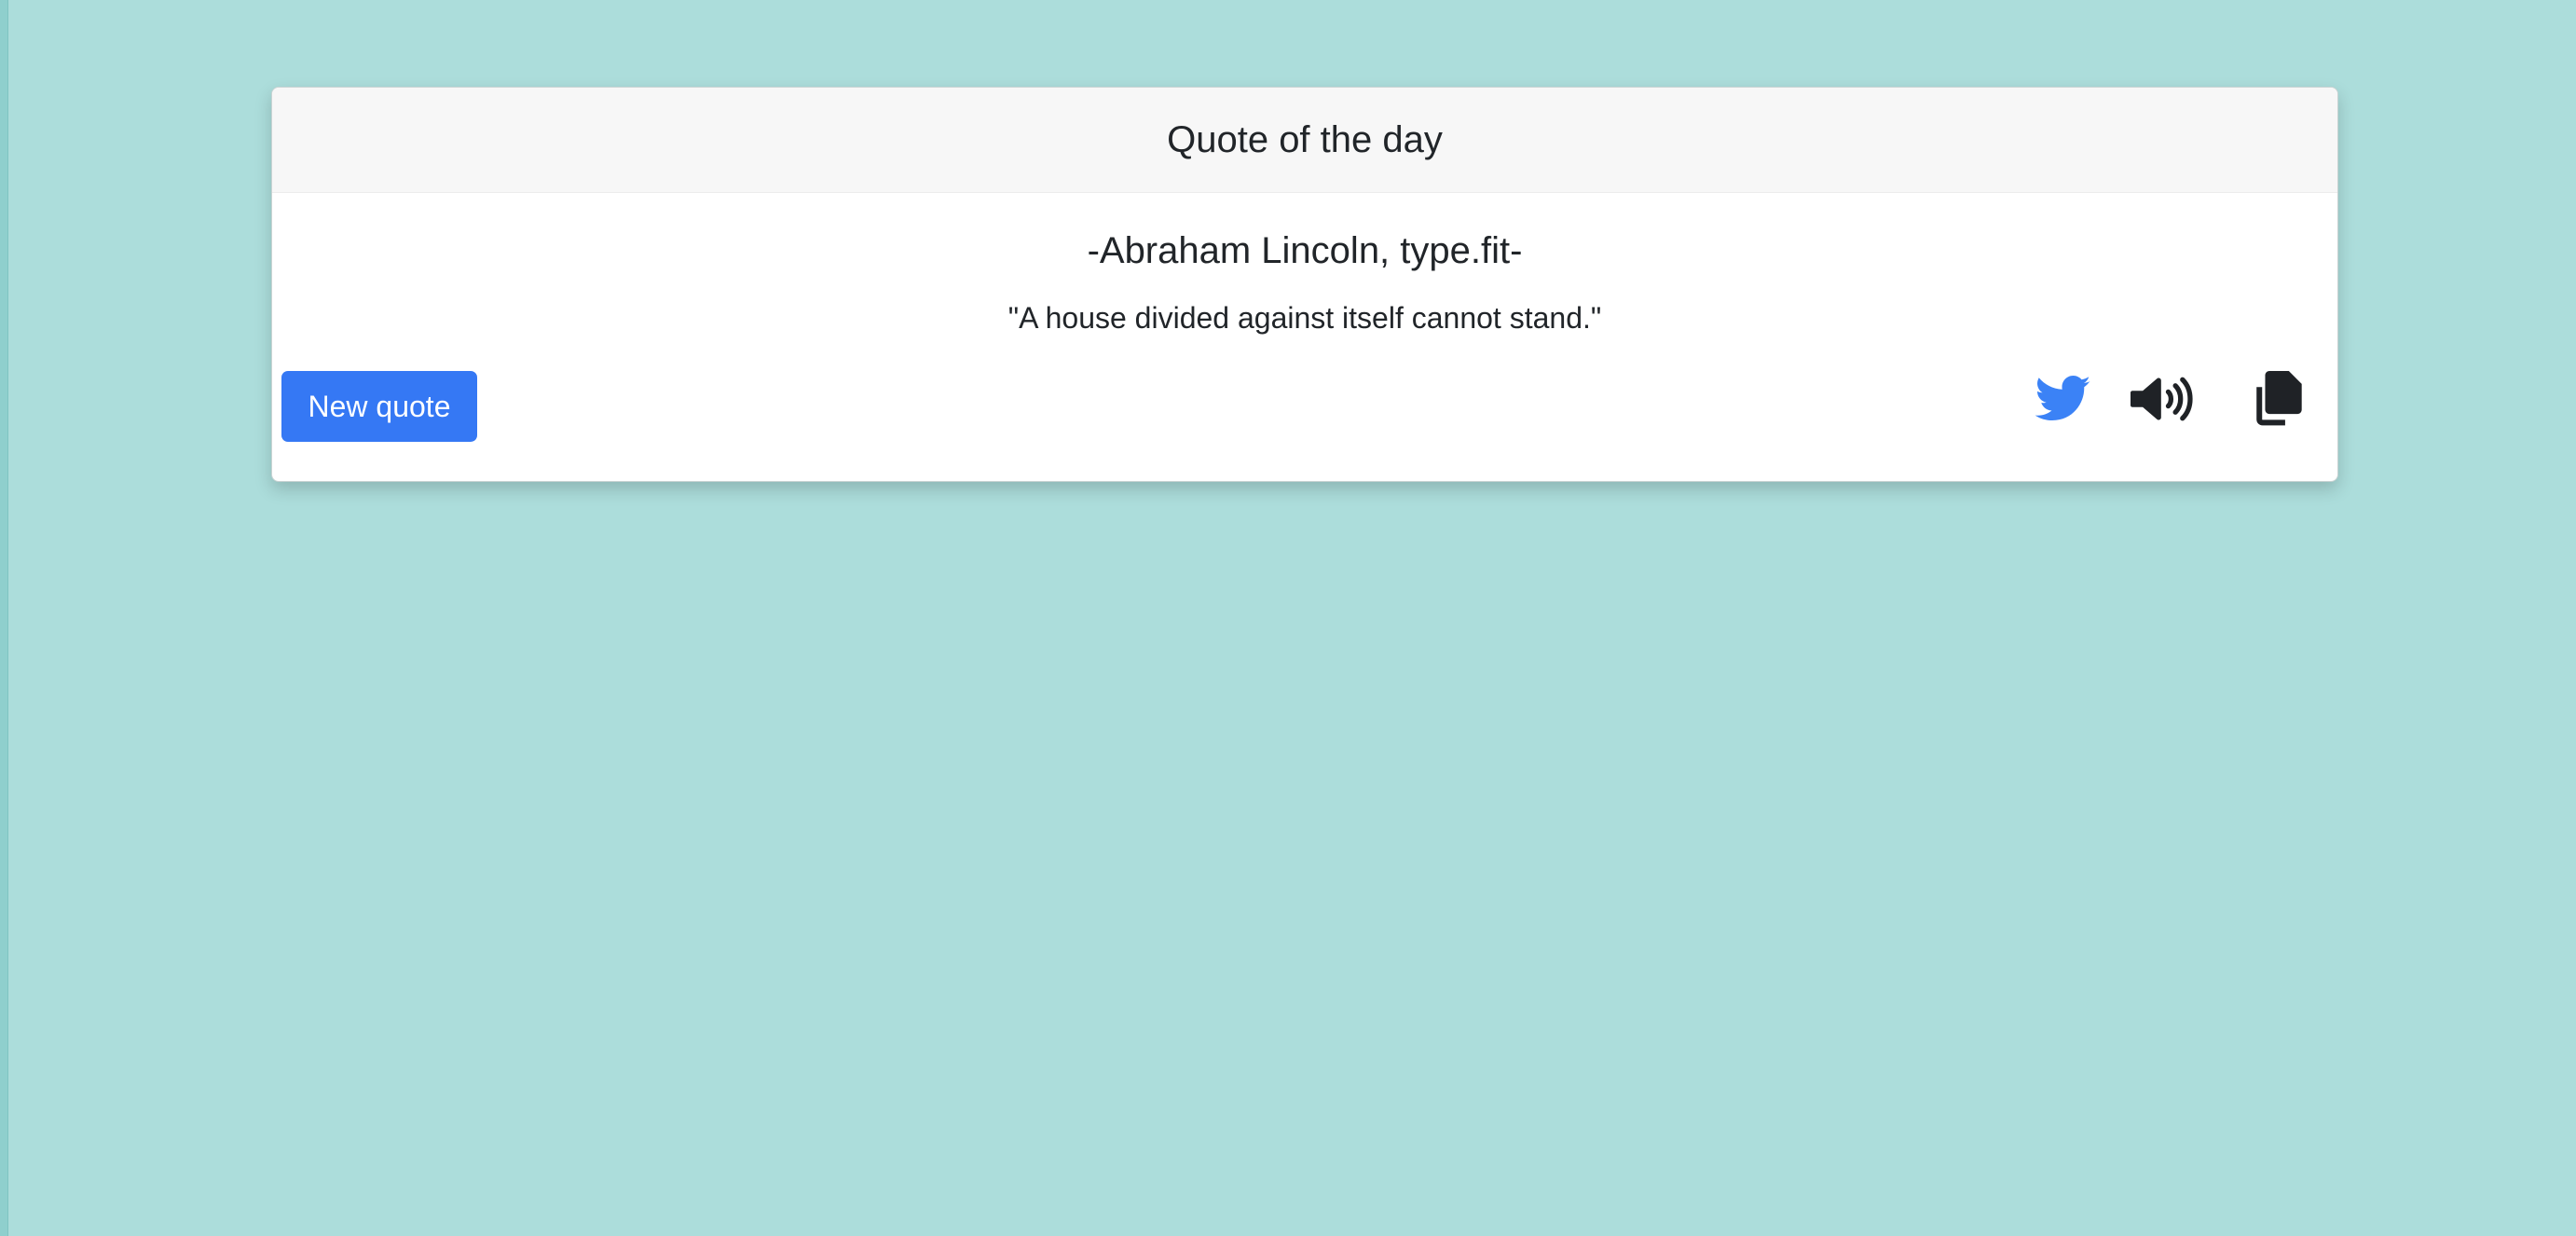  Describe the element at coordinates (379, 406) in the screenshot. I see `new-quote-button: New quote` at that location.